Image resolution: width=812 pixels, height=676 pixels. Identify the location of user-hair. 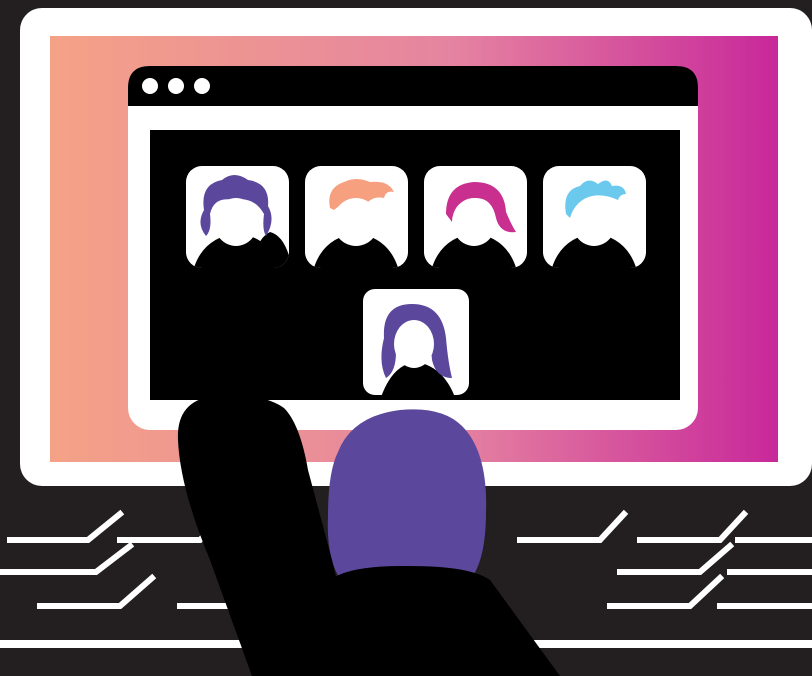
(407, 495).